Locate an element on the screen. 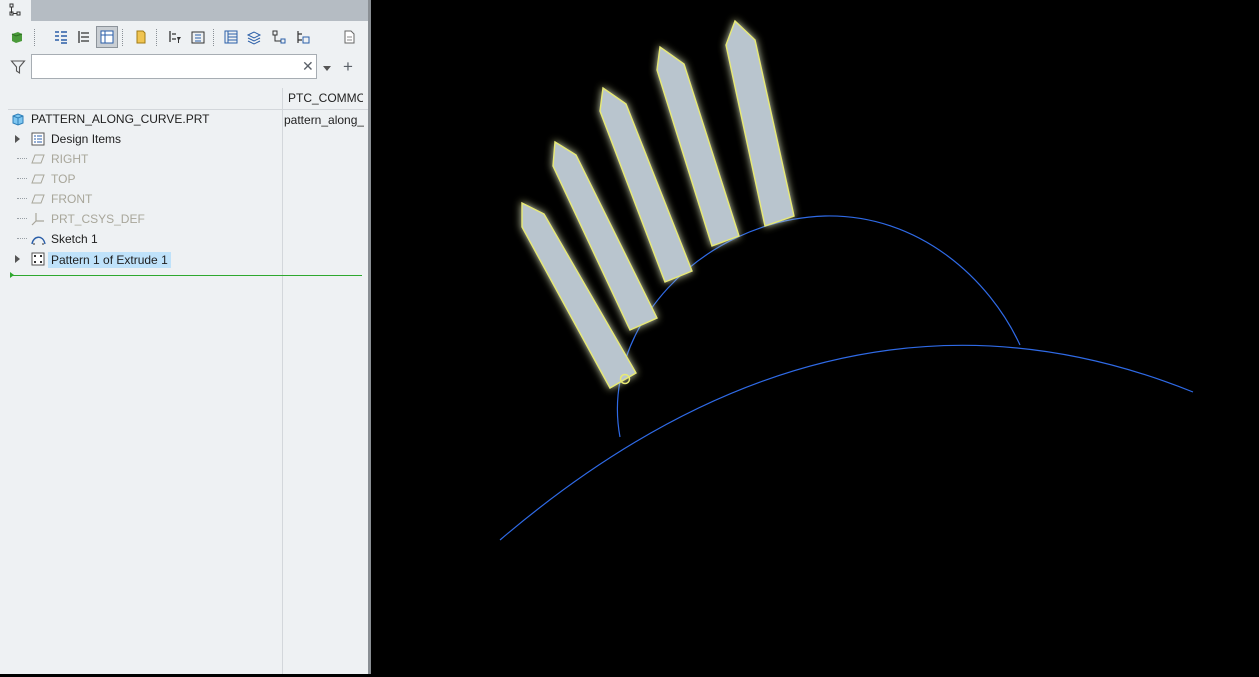 The width and height of the screenshot is (1259, 677). design-items-icon is located at coordinates (38, 140).